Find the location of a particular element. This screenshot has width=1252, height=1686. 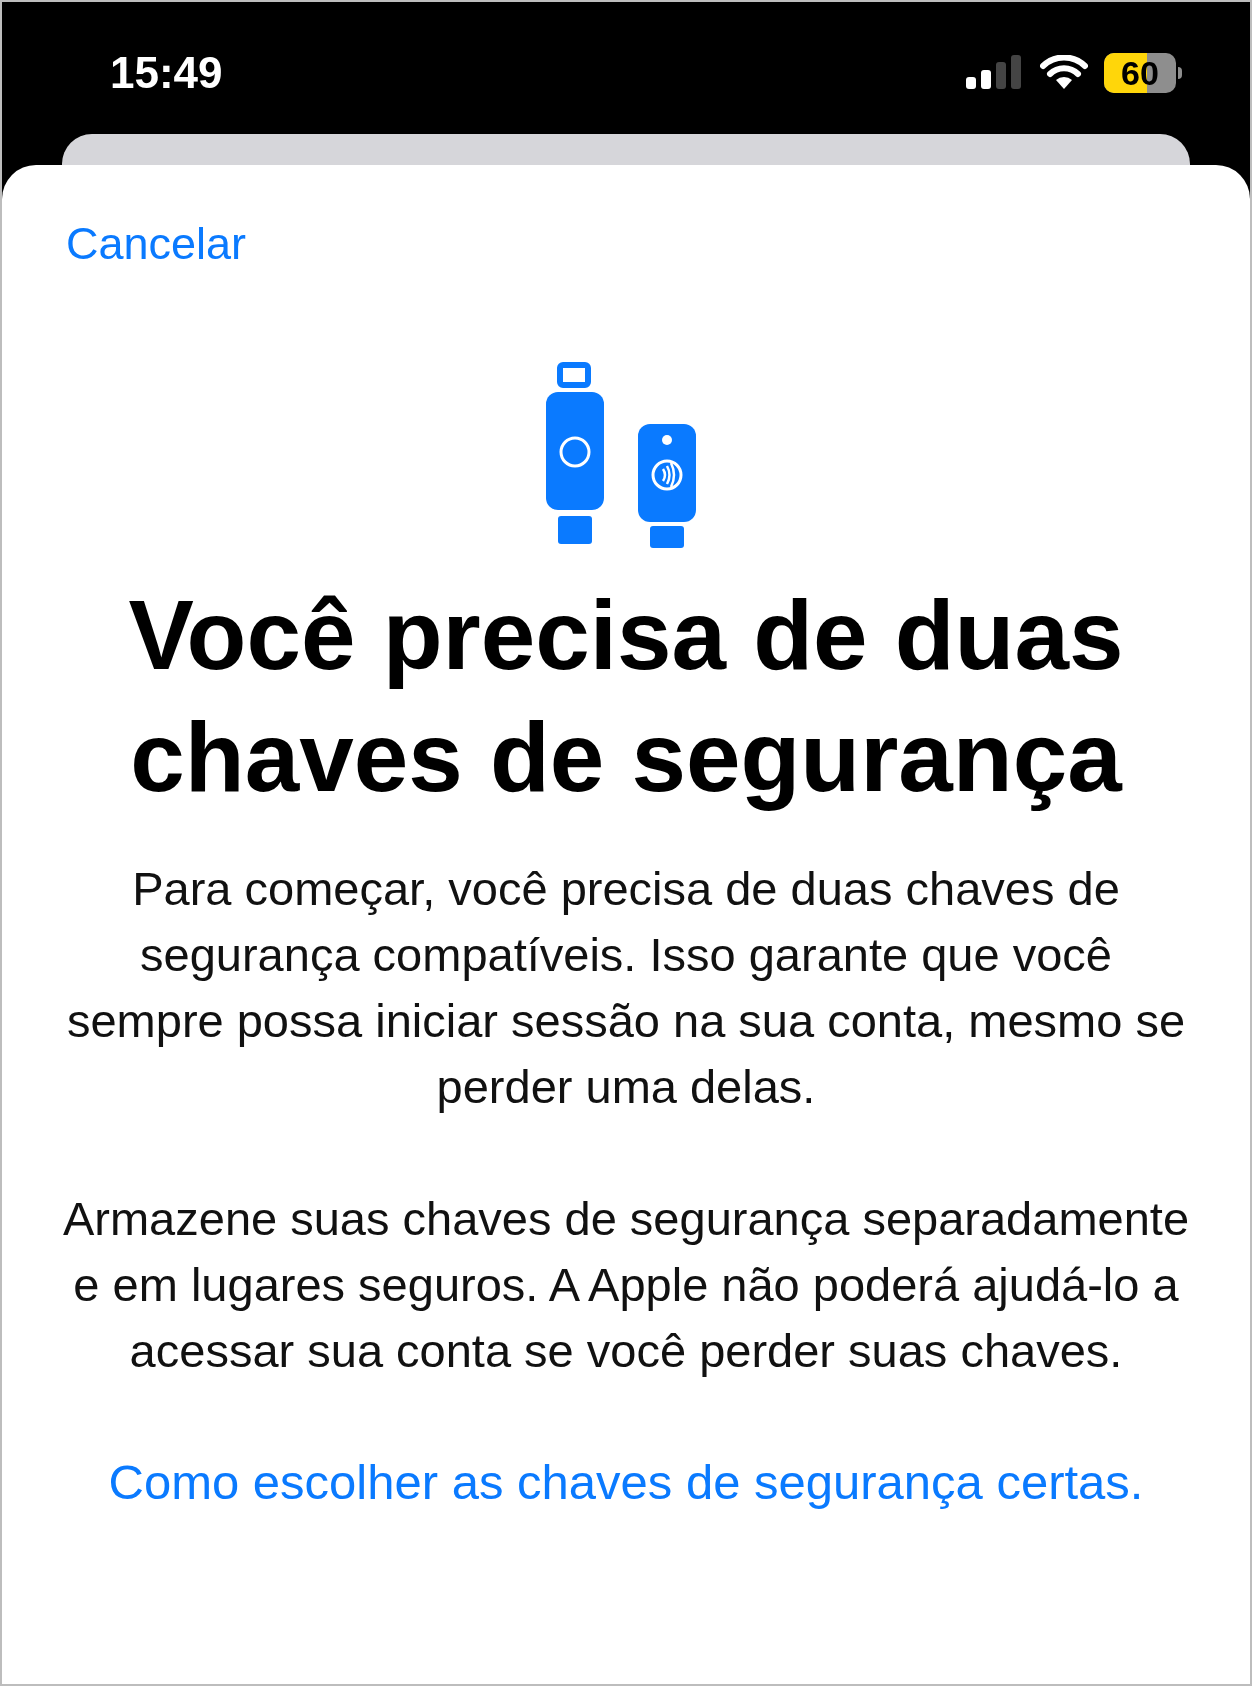

wifi-icon is located at coordinates (1064, 73).